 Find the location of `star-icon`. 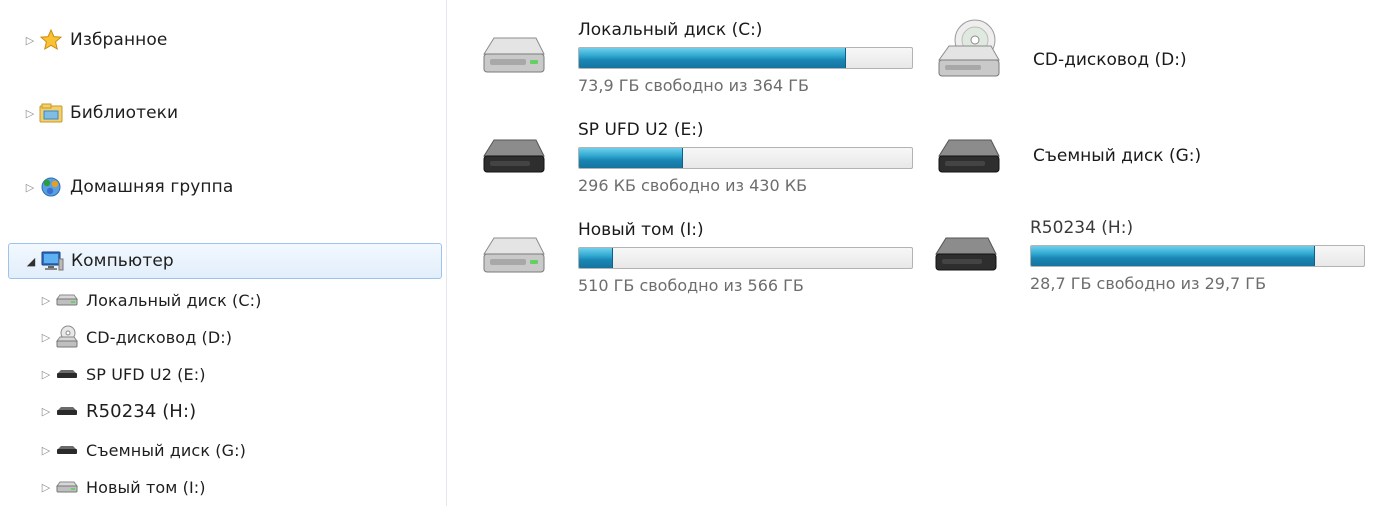

star-icon is located at coordinates (51, 40).